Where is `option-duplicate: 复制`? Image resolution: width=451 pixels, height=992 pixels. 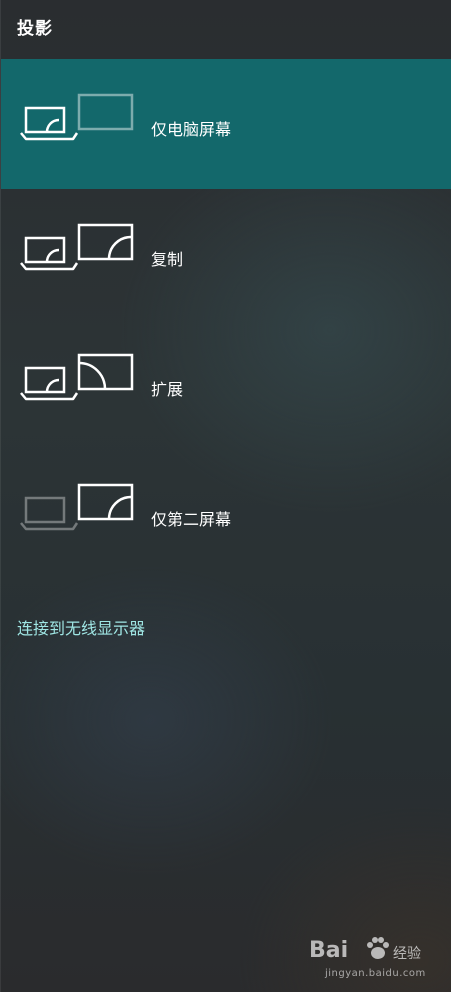
option-duplicate: 复制 is located at coordinates (226, 254).